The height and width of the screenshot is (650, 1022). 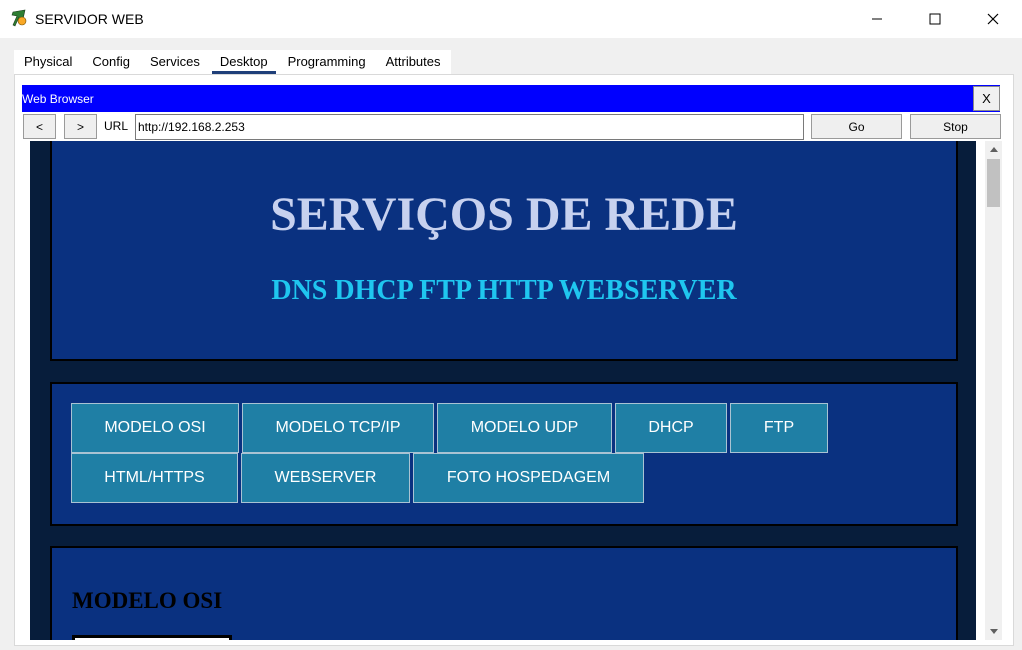 I want to click on scroll-down-button, so click(x=993, y=631).